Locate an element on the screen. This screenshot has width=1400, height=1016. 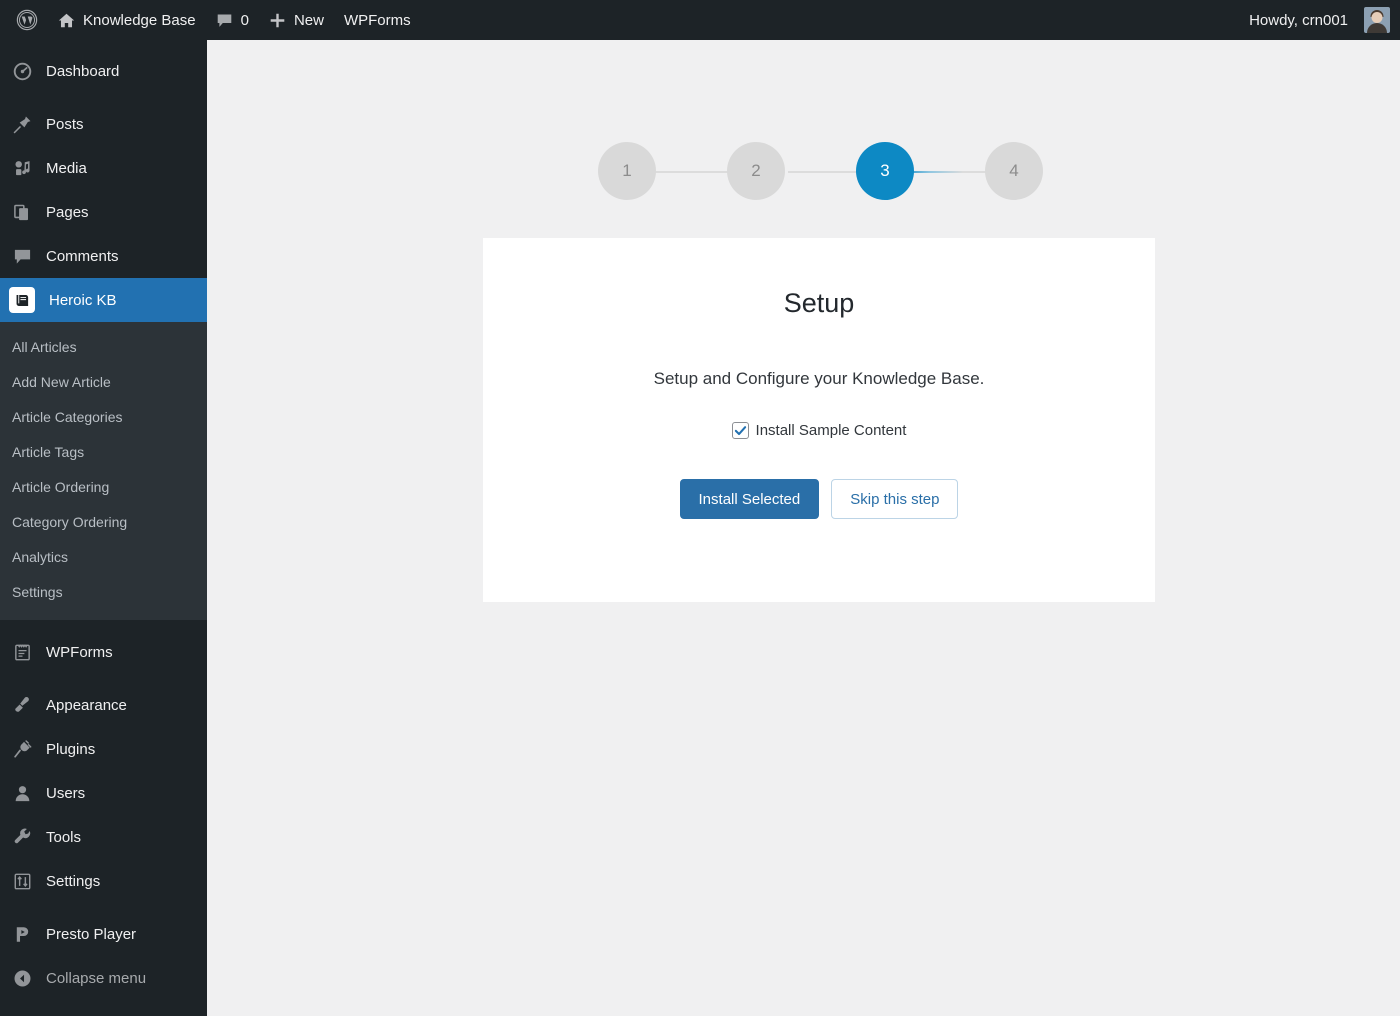
site-name-button: Knowledge Base is located at coordinates (127, 20).